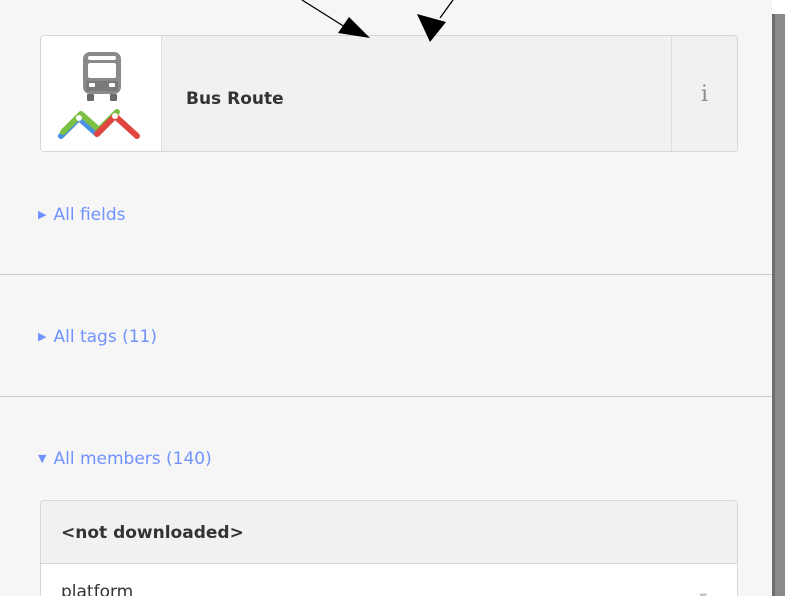 The width and height of the screenshot is (785, 596). I want to click on all-members-label: All members (140), so click(132, 459).